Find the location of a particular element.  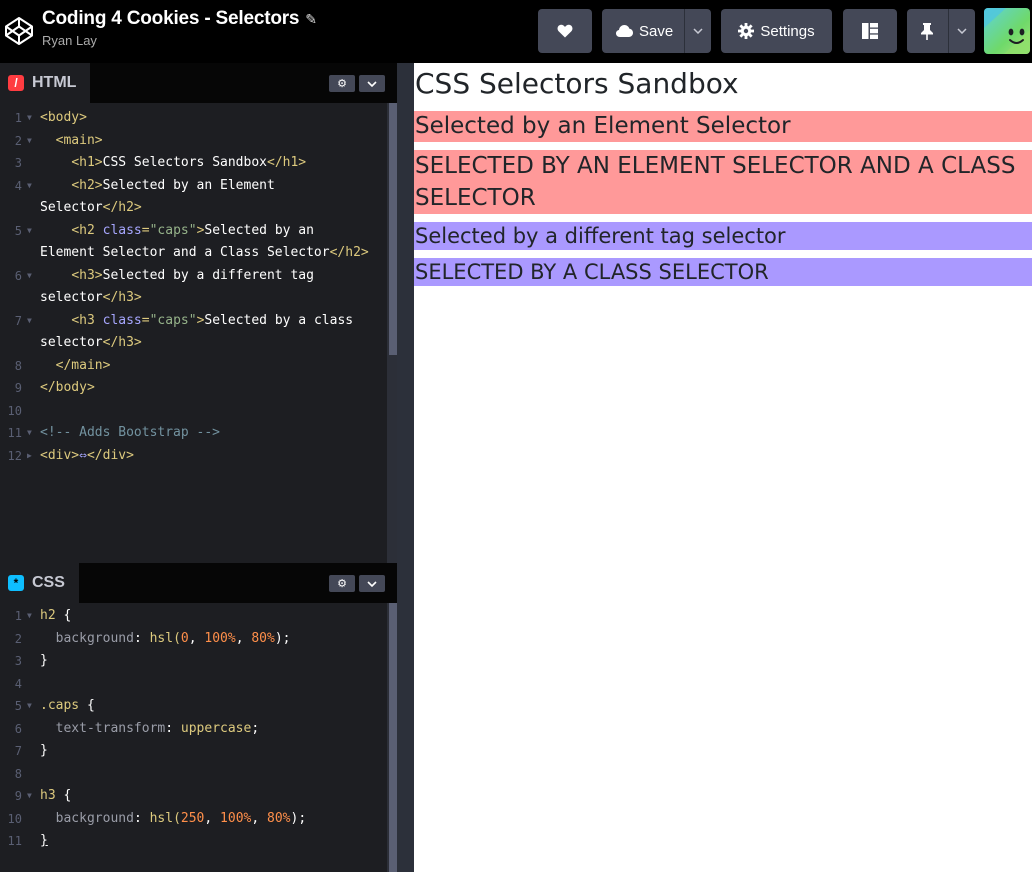

css-scrollbar-thumb is located at coordinates (393, 737).